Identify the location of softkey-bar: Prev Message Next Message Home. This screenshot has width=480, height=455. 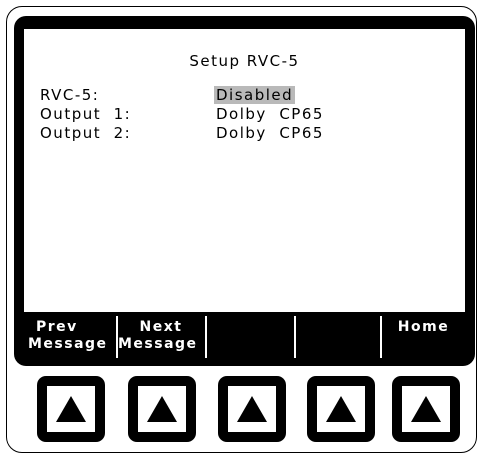
(244, 337).